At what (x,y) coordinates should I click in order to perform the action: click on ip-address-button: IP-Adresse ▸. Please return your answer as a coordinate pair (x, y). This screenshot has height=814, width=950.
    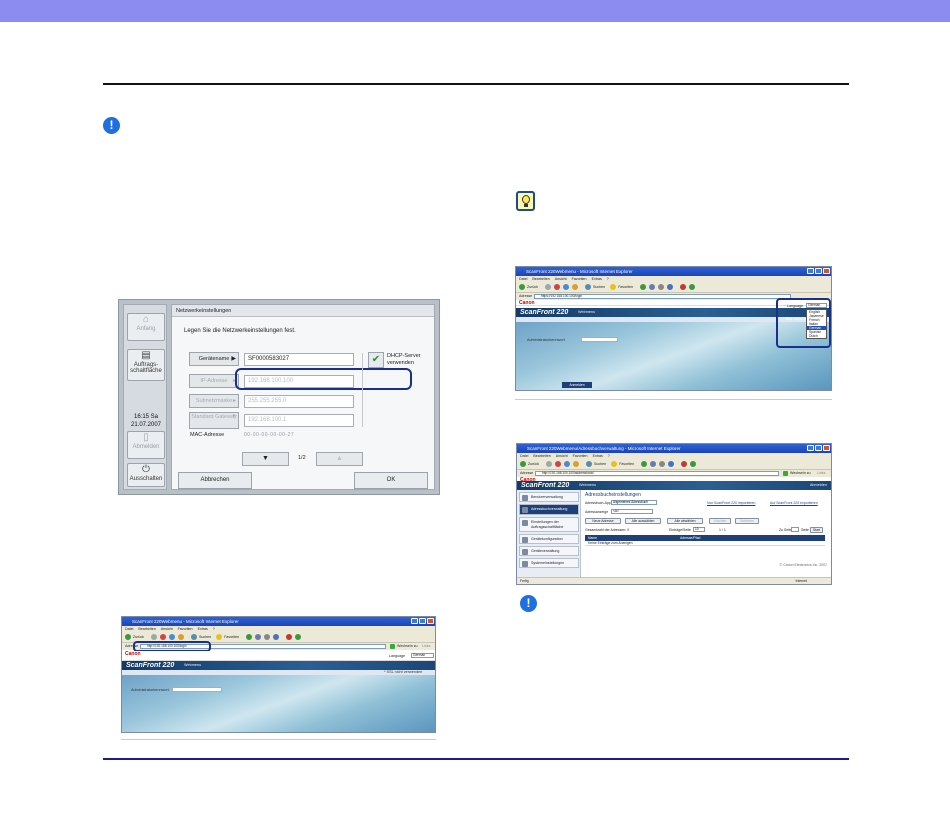
    Looking at the image, I should click on (214, 381).